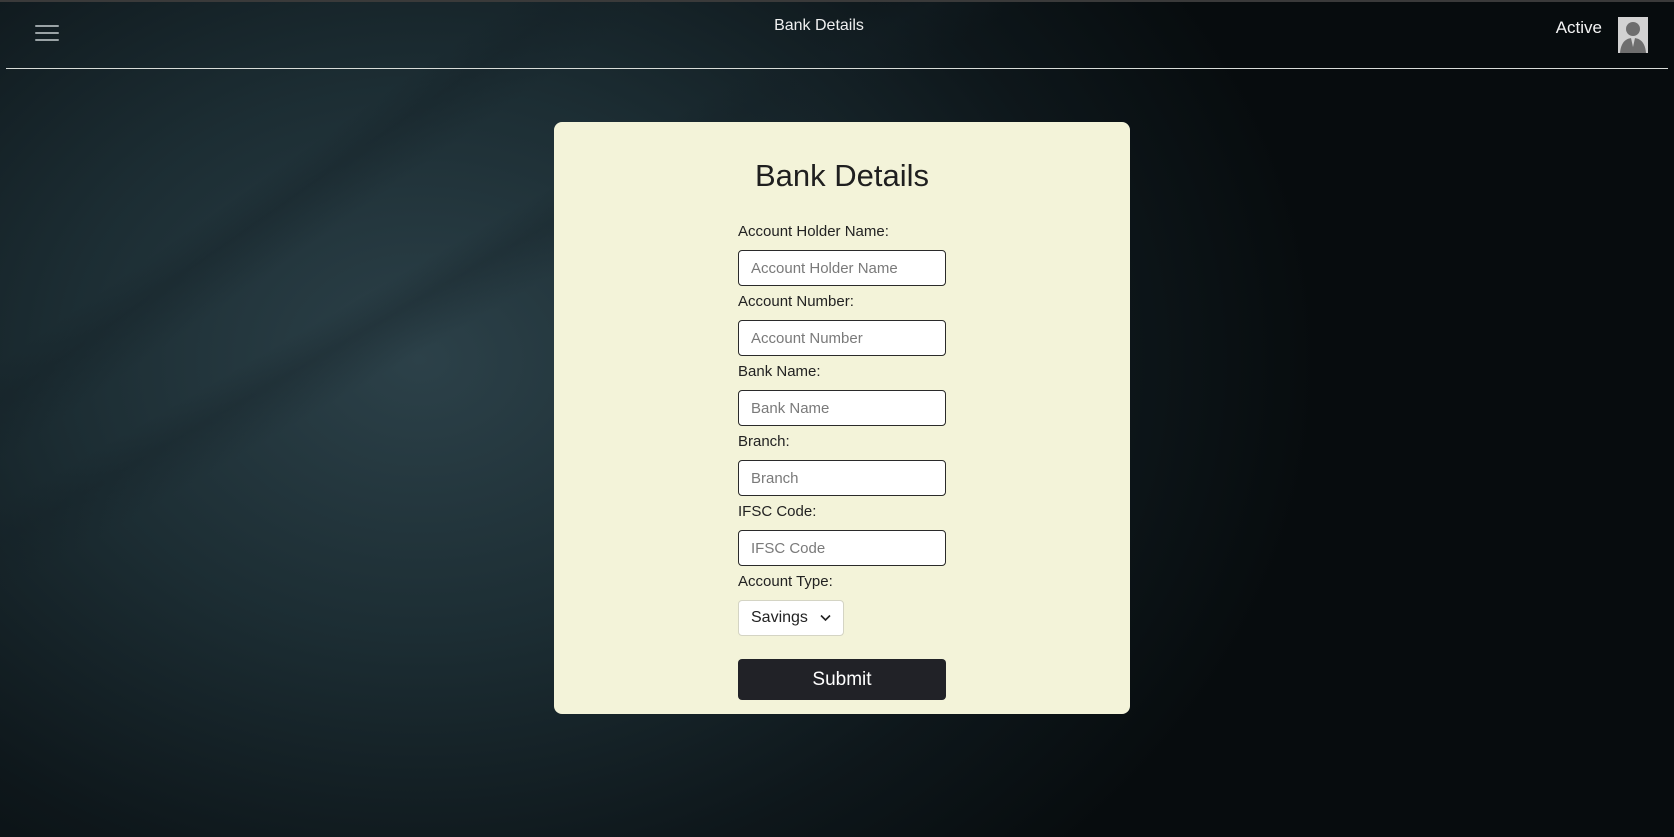 The image size is (1674, 837). What do you see at coordinates (819, 25) in the screenshot?
I see `header-title: Bank Details` at bounding box center [819, 25].